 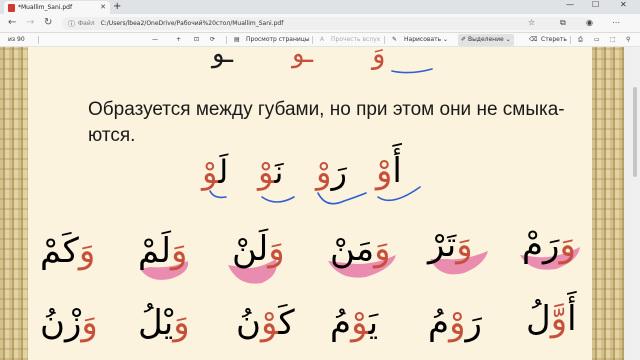 What do you see at coordinates (379, 58) in the screenshot?
I see `top-letter-3: وَ` at bounding box center [379, 58].